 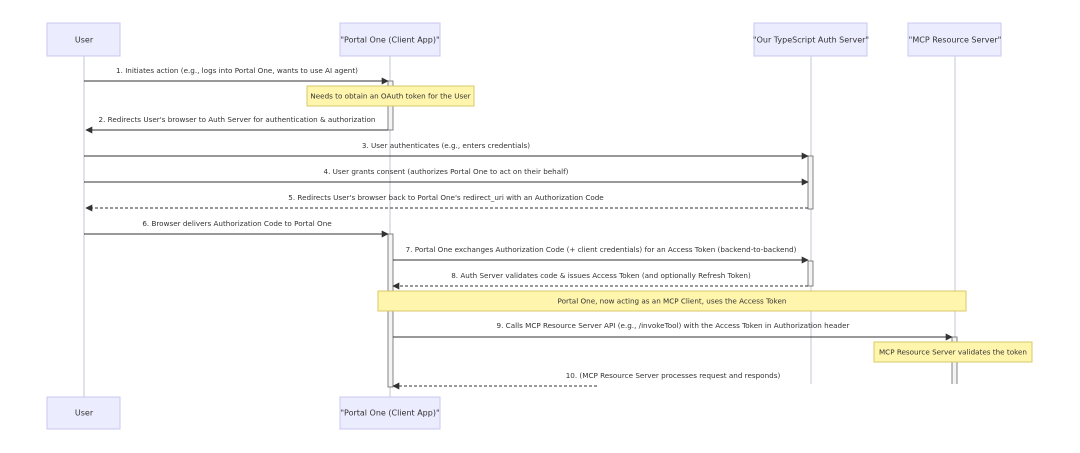 I want to click on actor-auth-top: "Our TypeScript Auth Server", so click(x=811, y=39).